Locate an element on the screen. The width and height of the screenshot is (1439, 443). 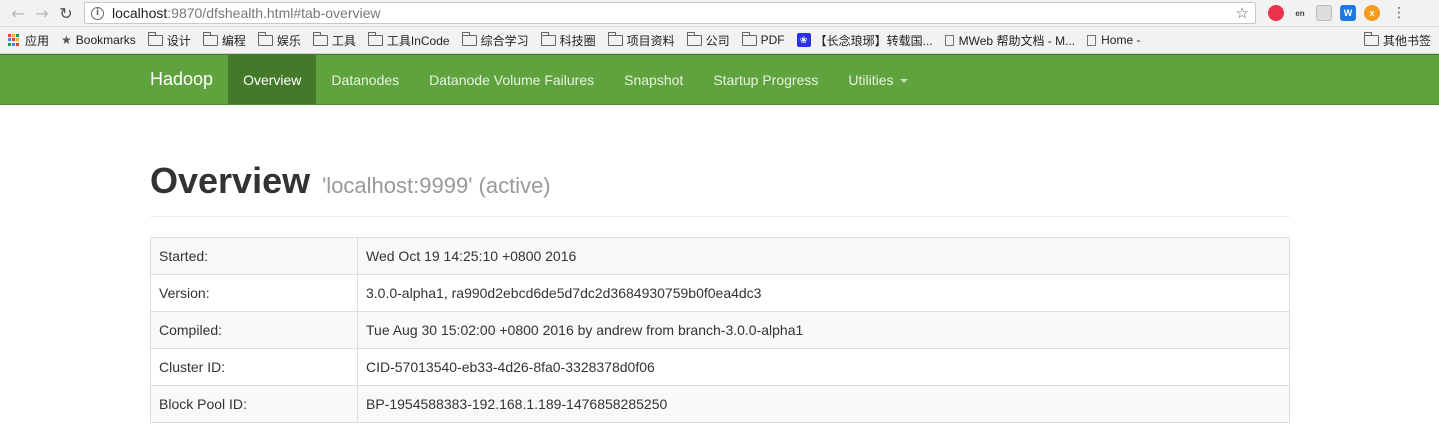
bookmark-label: Home - is located at coordinates (1121, 40).